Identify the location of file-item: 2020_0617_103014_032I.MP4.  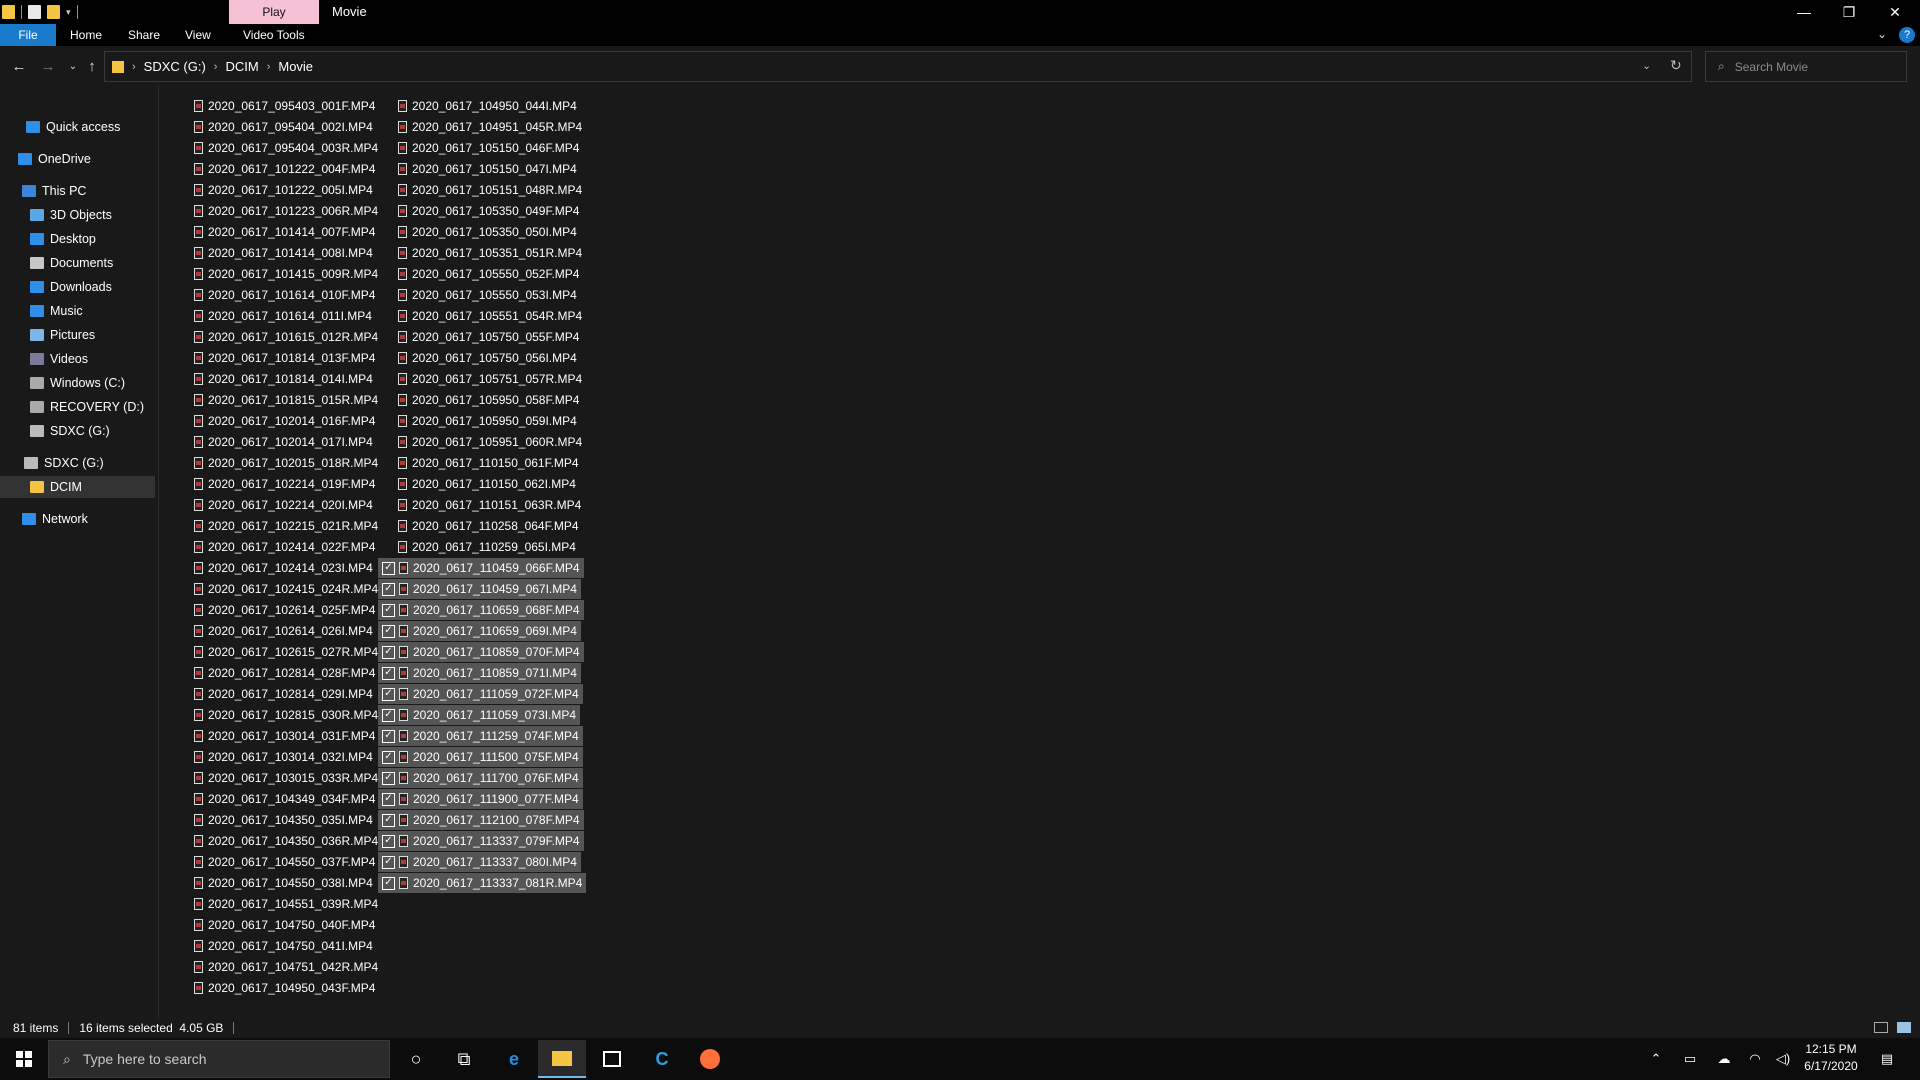
(283, 757).